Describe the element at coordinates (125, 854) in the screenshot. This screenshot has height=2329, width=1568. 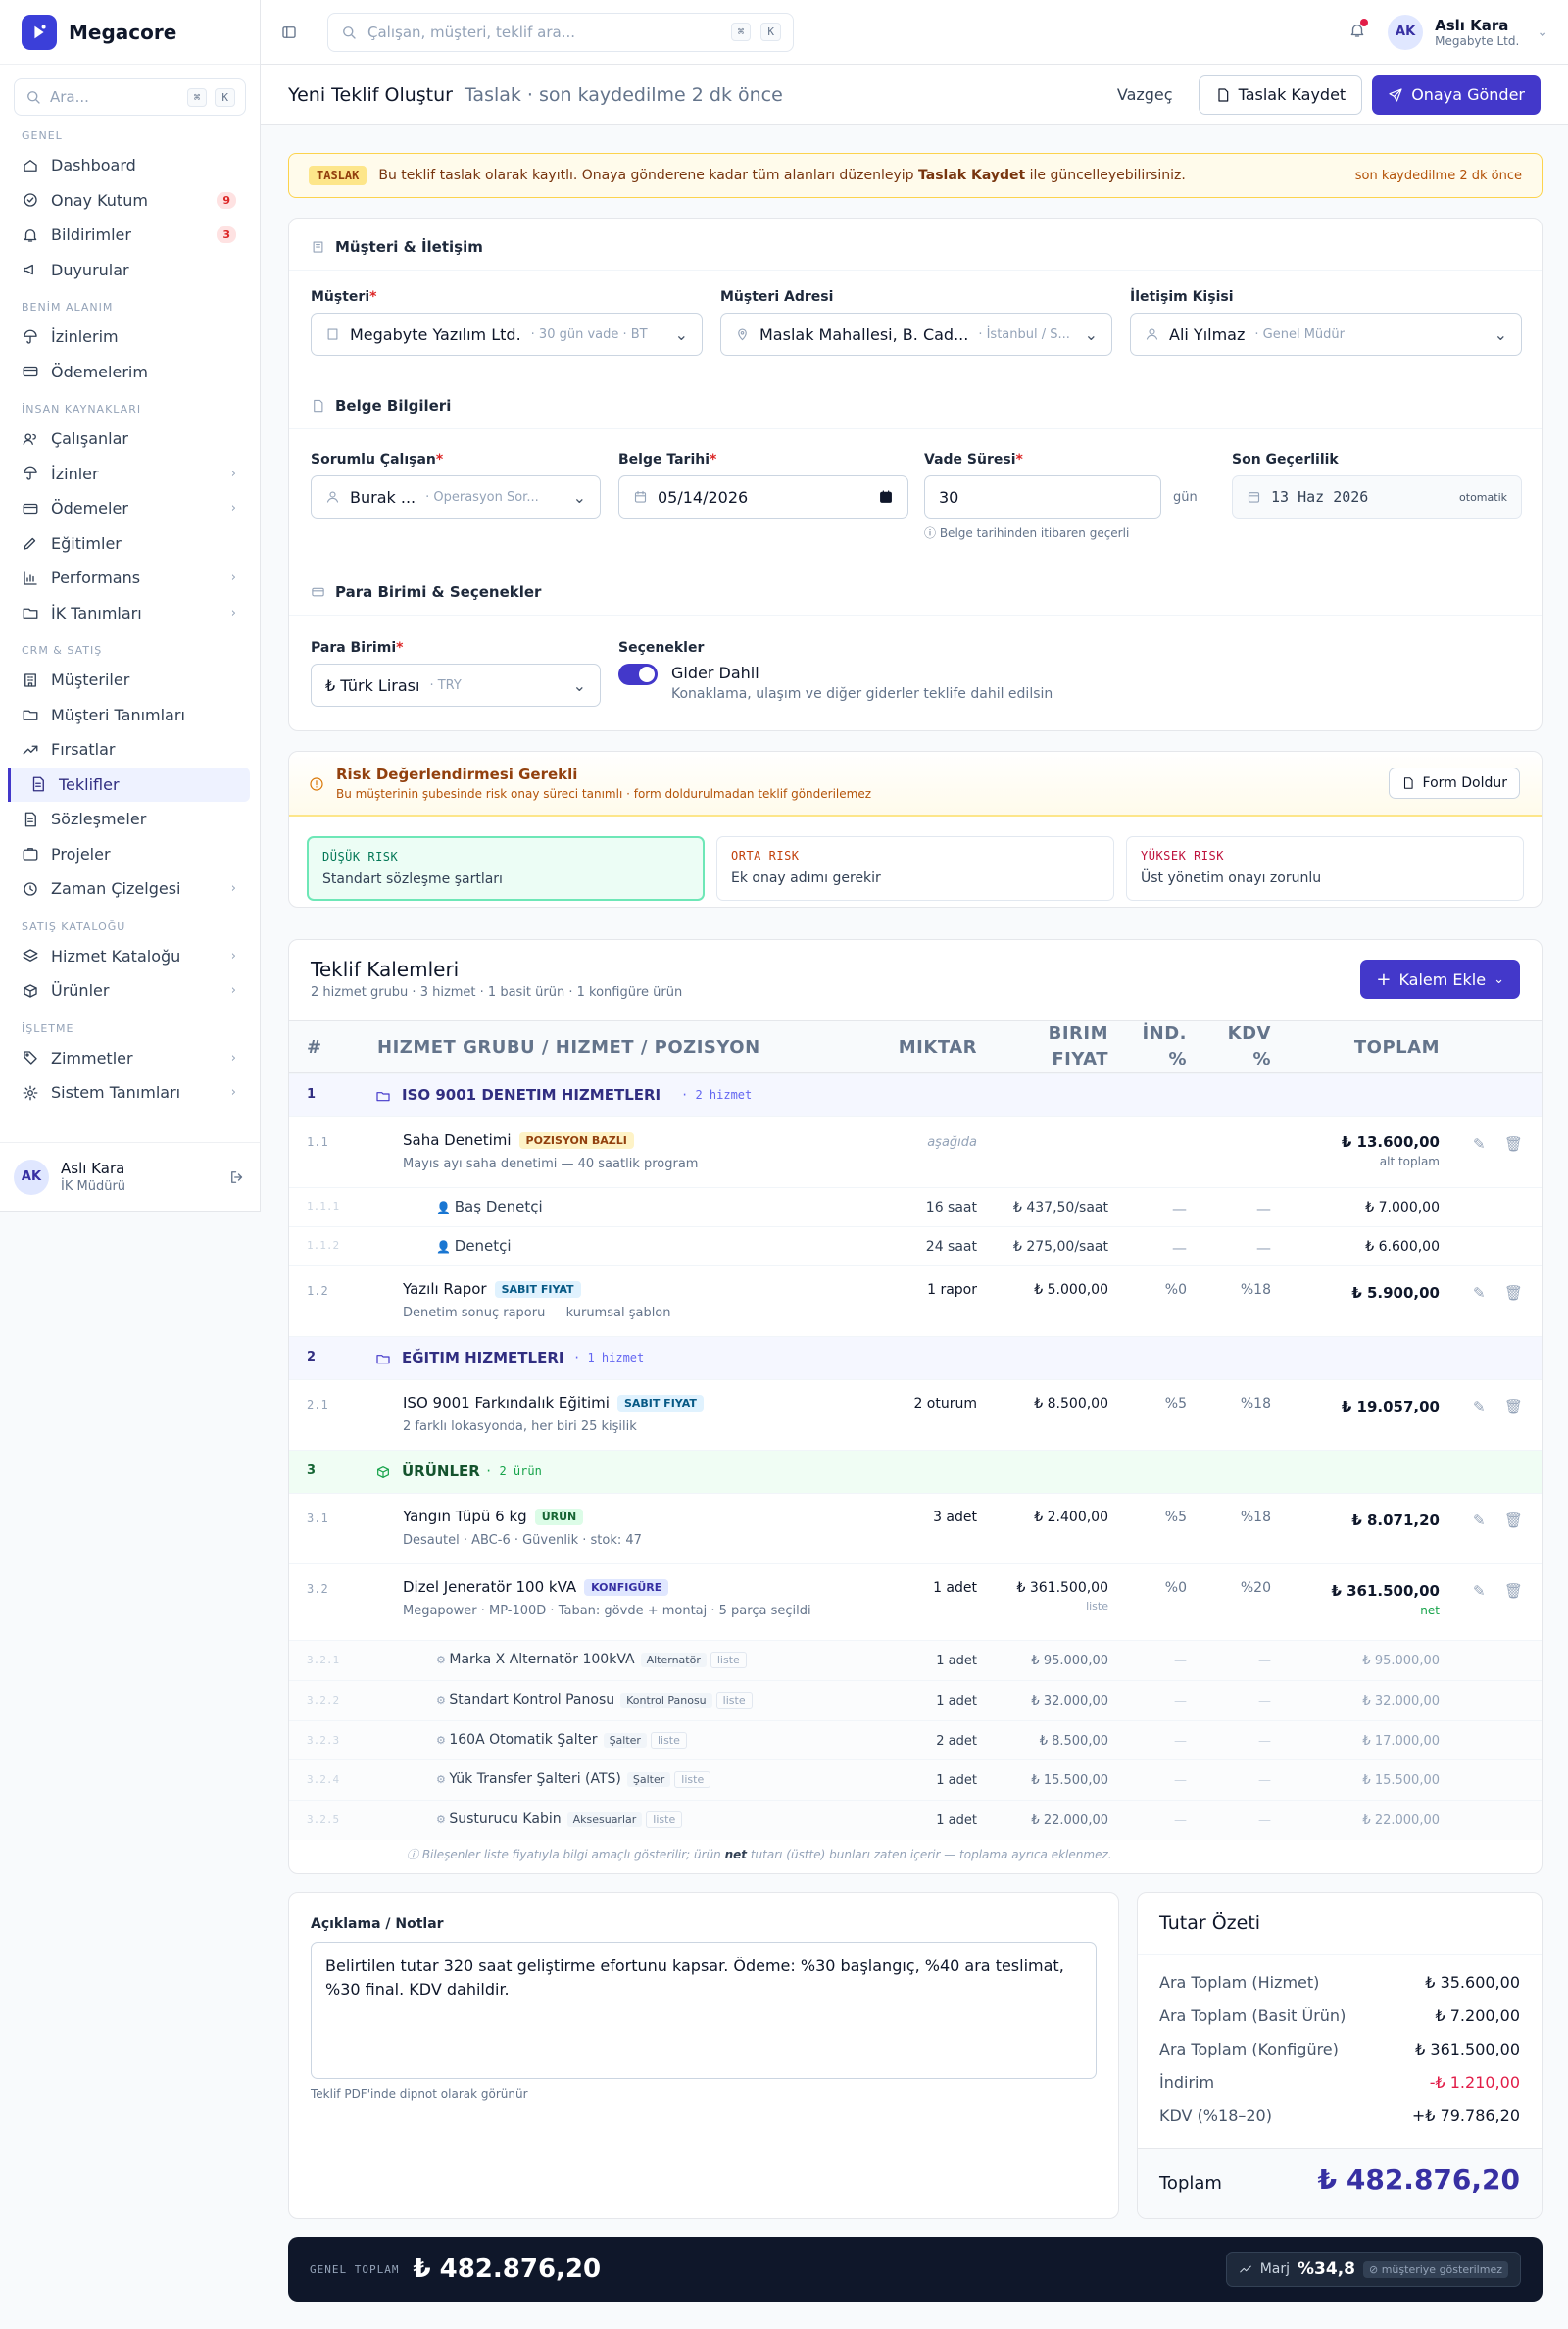
I see `sidebar-item-projects: Projeler` at that location.